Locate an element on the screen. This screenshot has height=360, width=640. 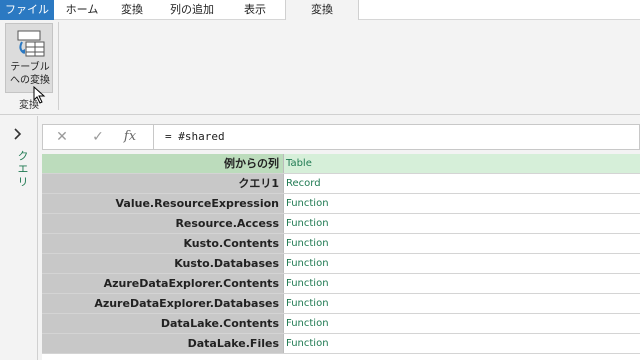
row-name: DataLake.Files is located at coordinates (163, 343).